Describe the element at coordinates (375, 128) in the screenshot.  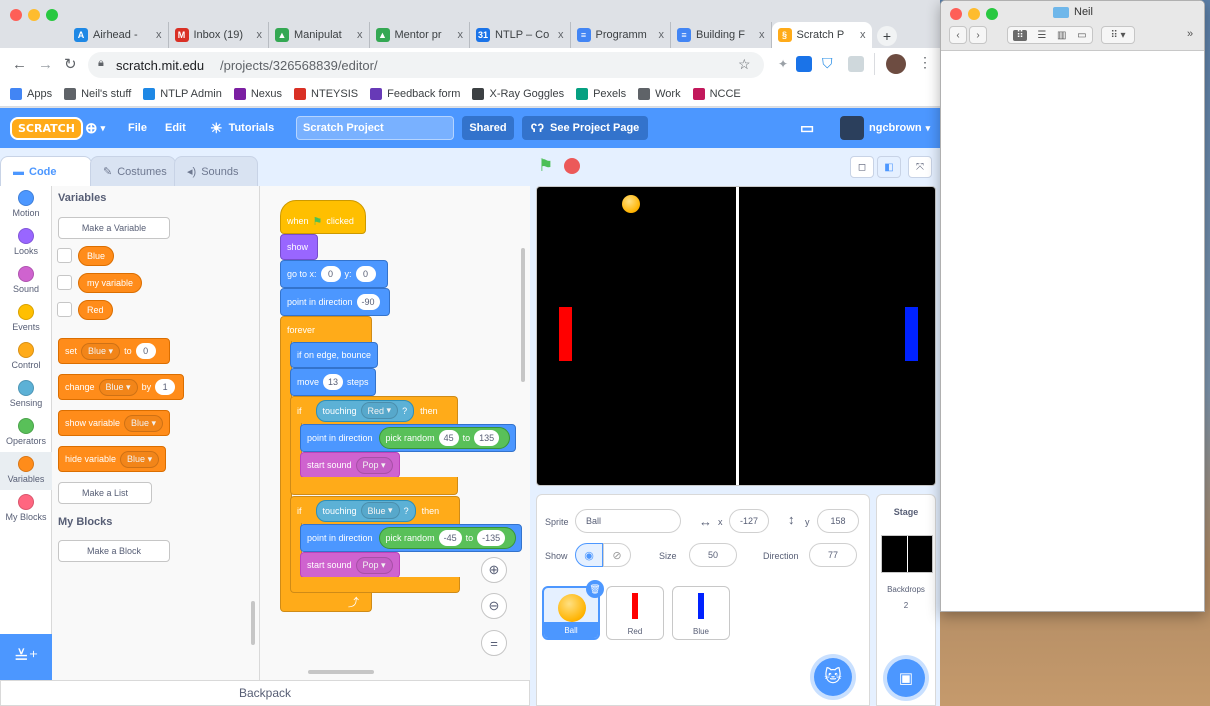
I see `project-title-input: Scratch Project` at that location.